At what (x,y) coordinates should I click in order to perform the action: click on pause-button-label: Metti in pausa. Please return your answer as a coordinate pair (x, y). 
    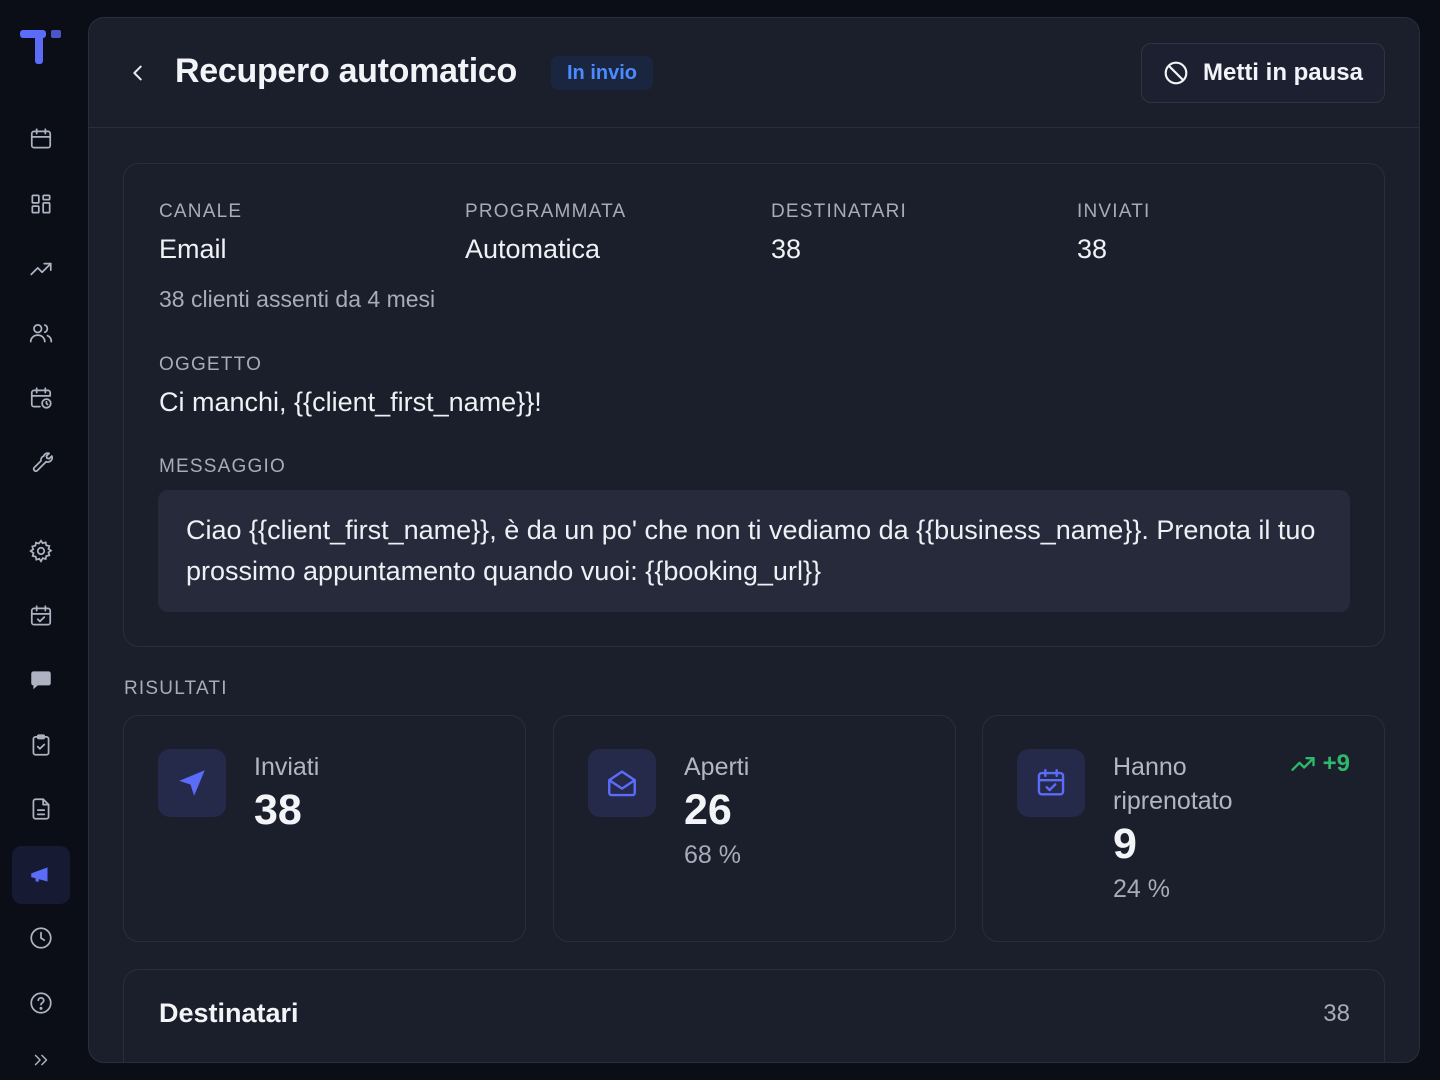
    Looking at the image, I should click on (1283, 72).